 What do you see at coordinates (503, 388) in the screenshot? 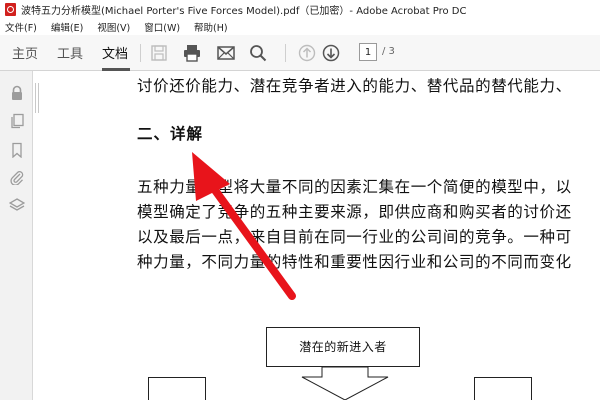
I see `diagram-box-right` at bounding box center [503, 388].